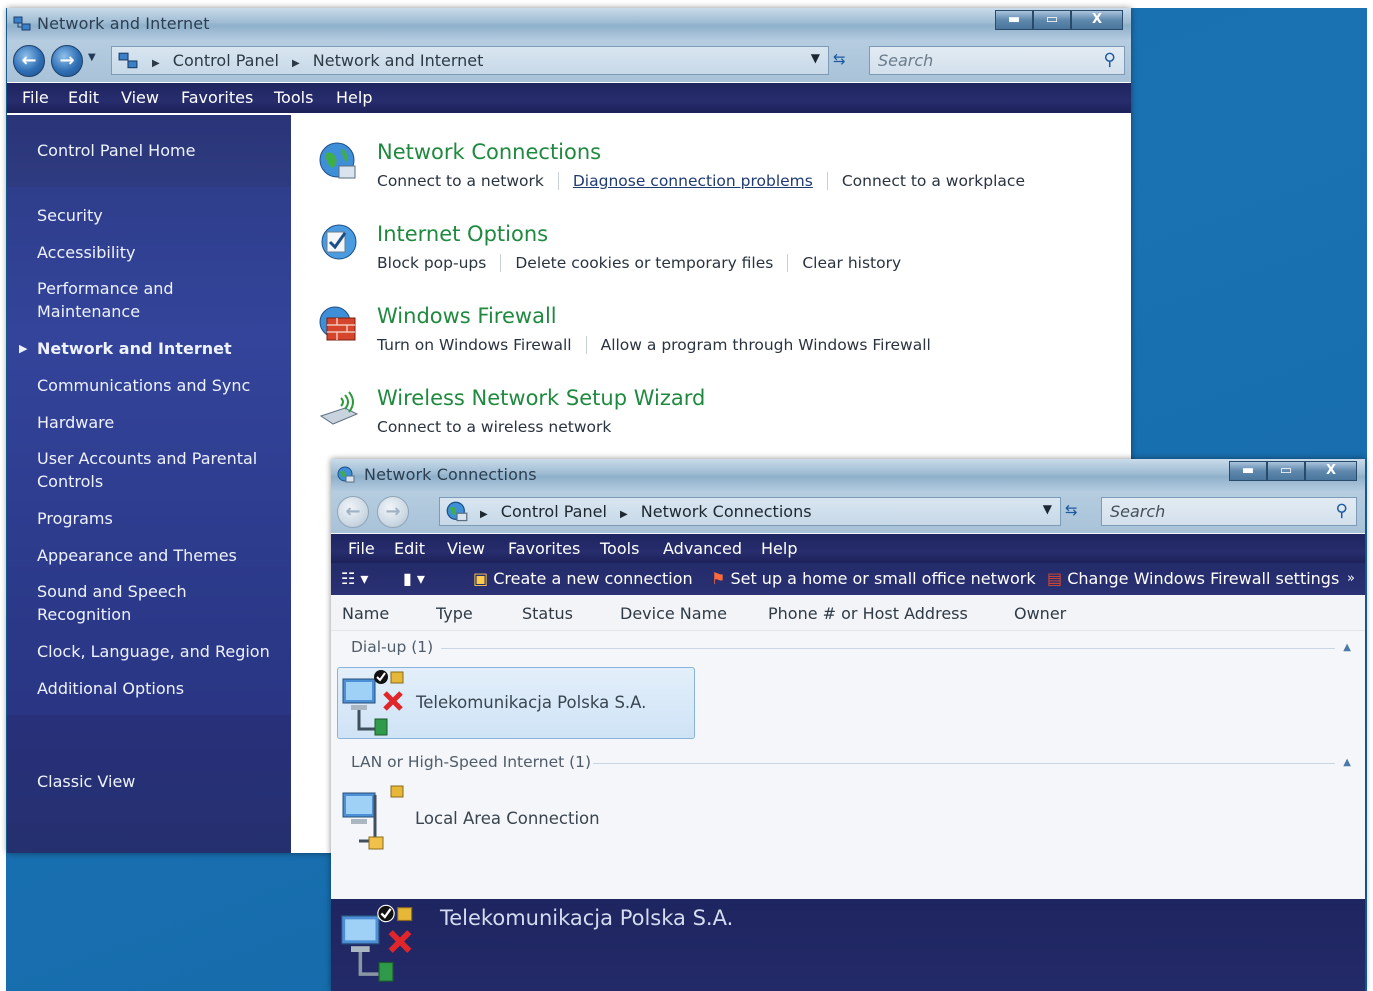 This screenshot has height=991, width=1373. What do you see at coordinates (547, 613) in the screenshot?
I see `column-status: Status` at bounding box center [547, 613].